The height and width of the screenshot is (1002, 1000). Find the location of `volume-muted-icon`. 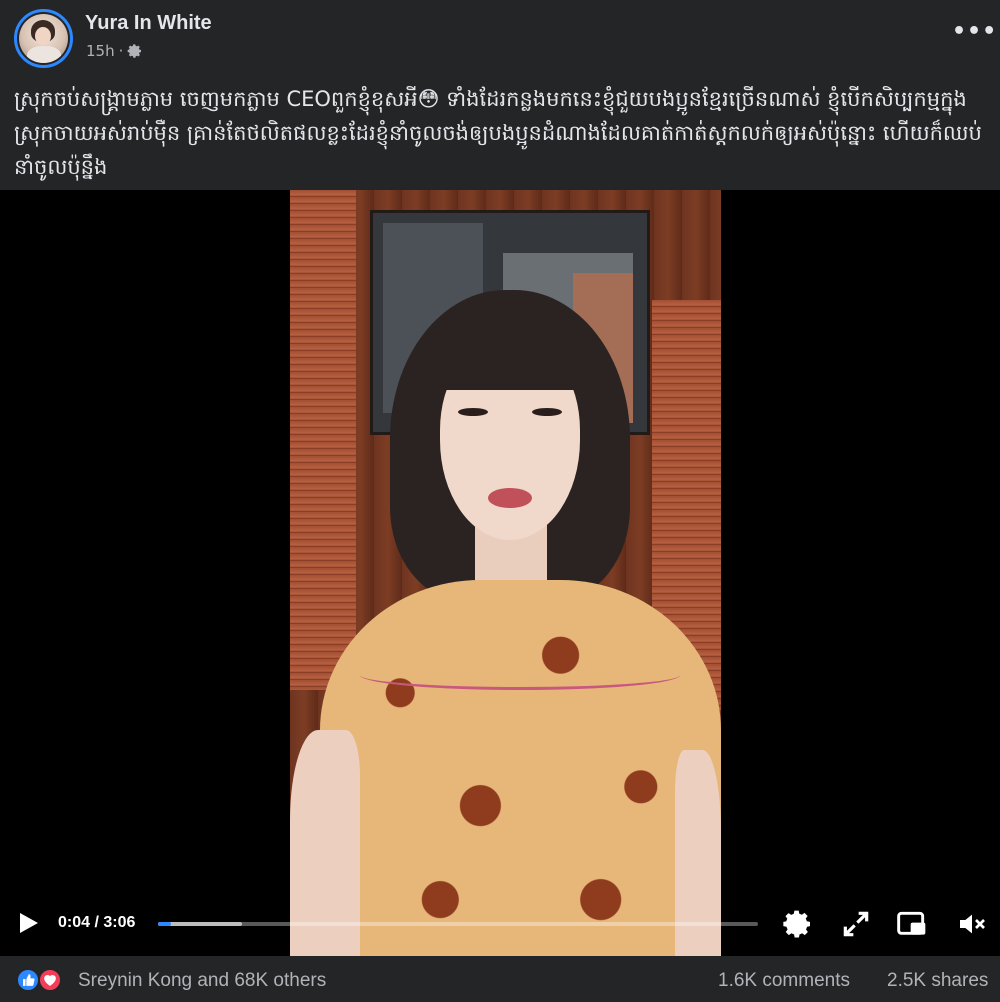

volume-muted-icon is located at coordinates (972, 924).